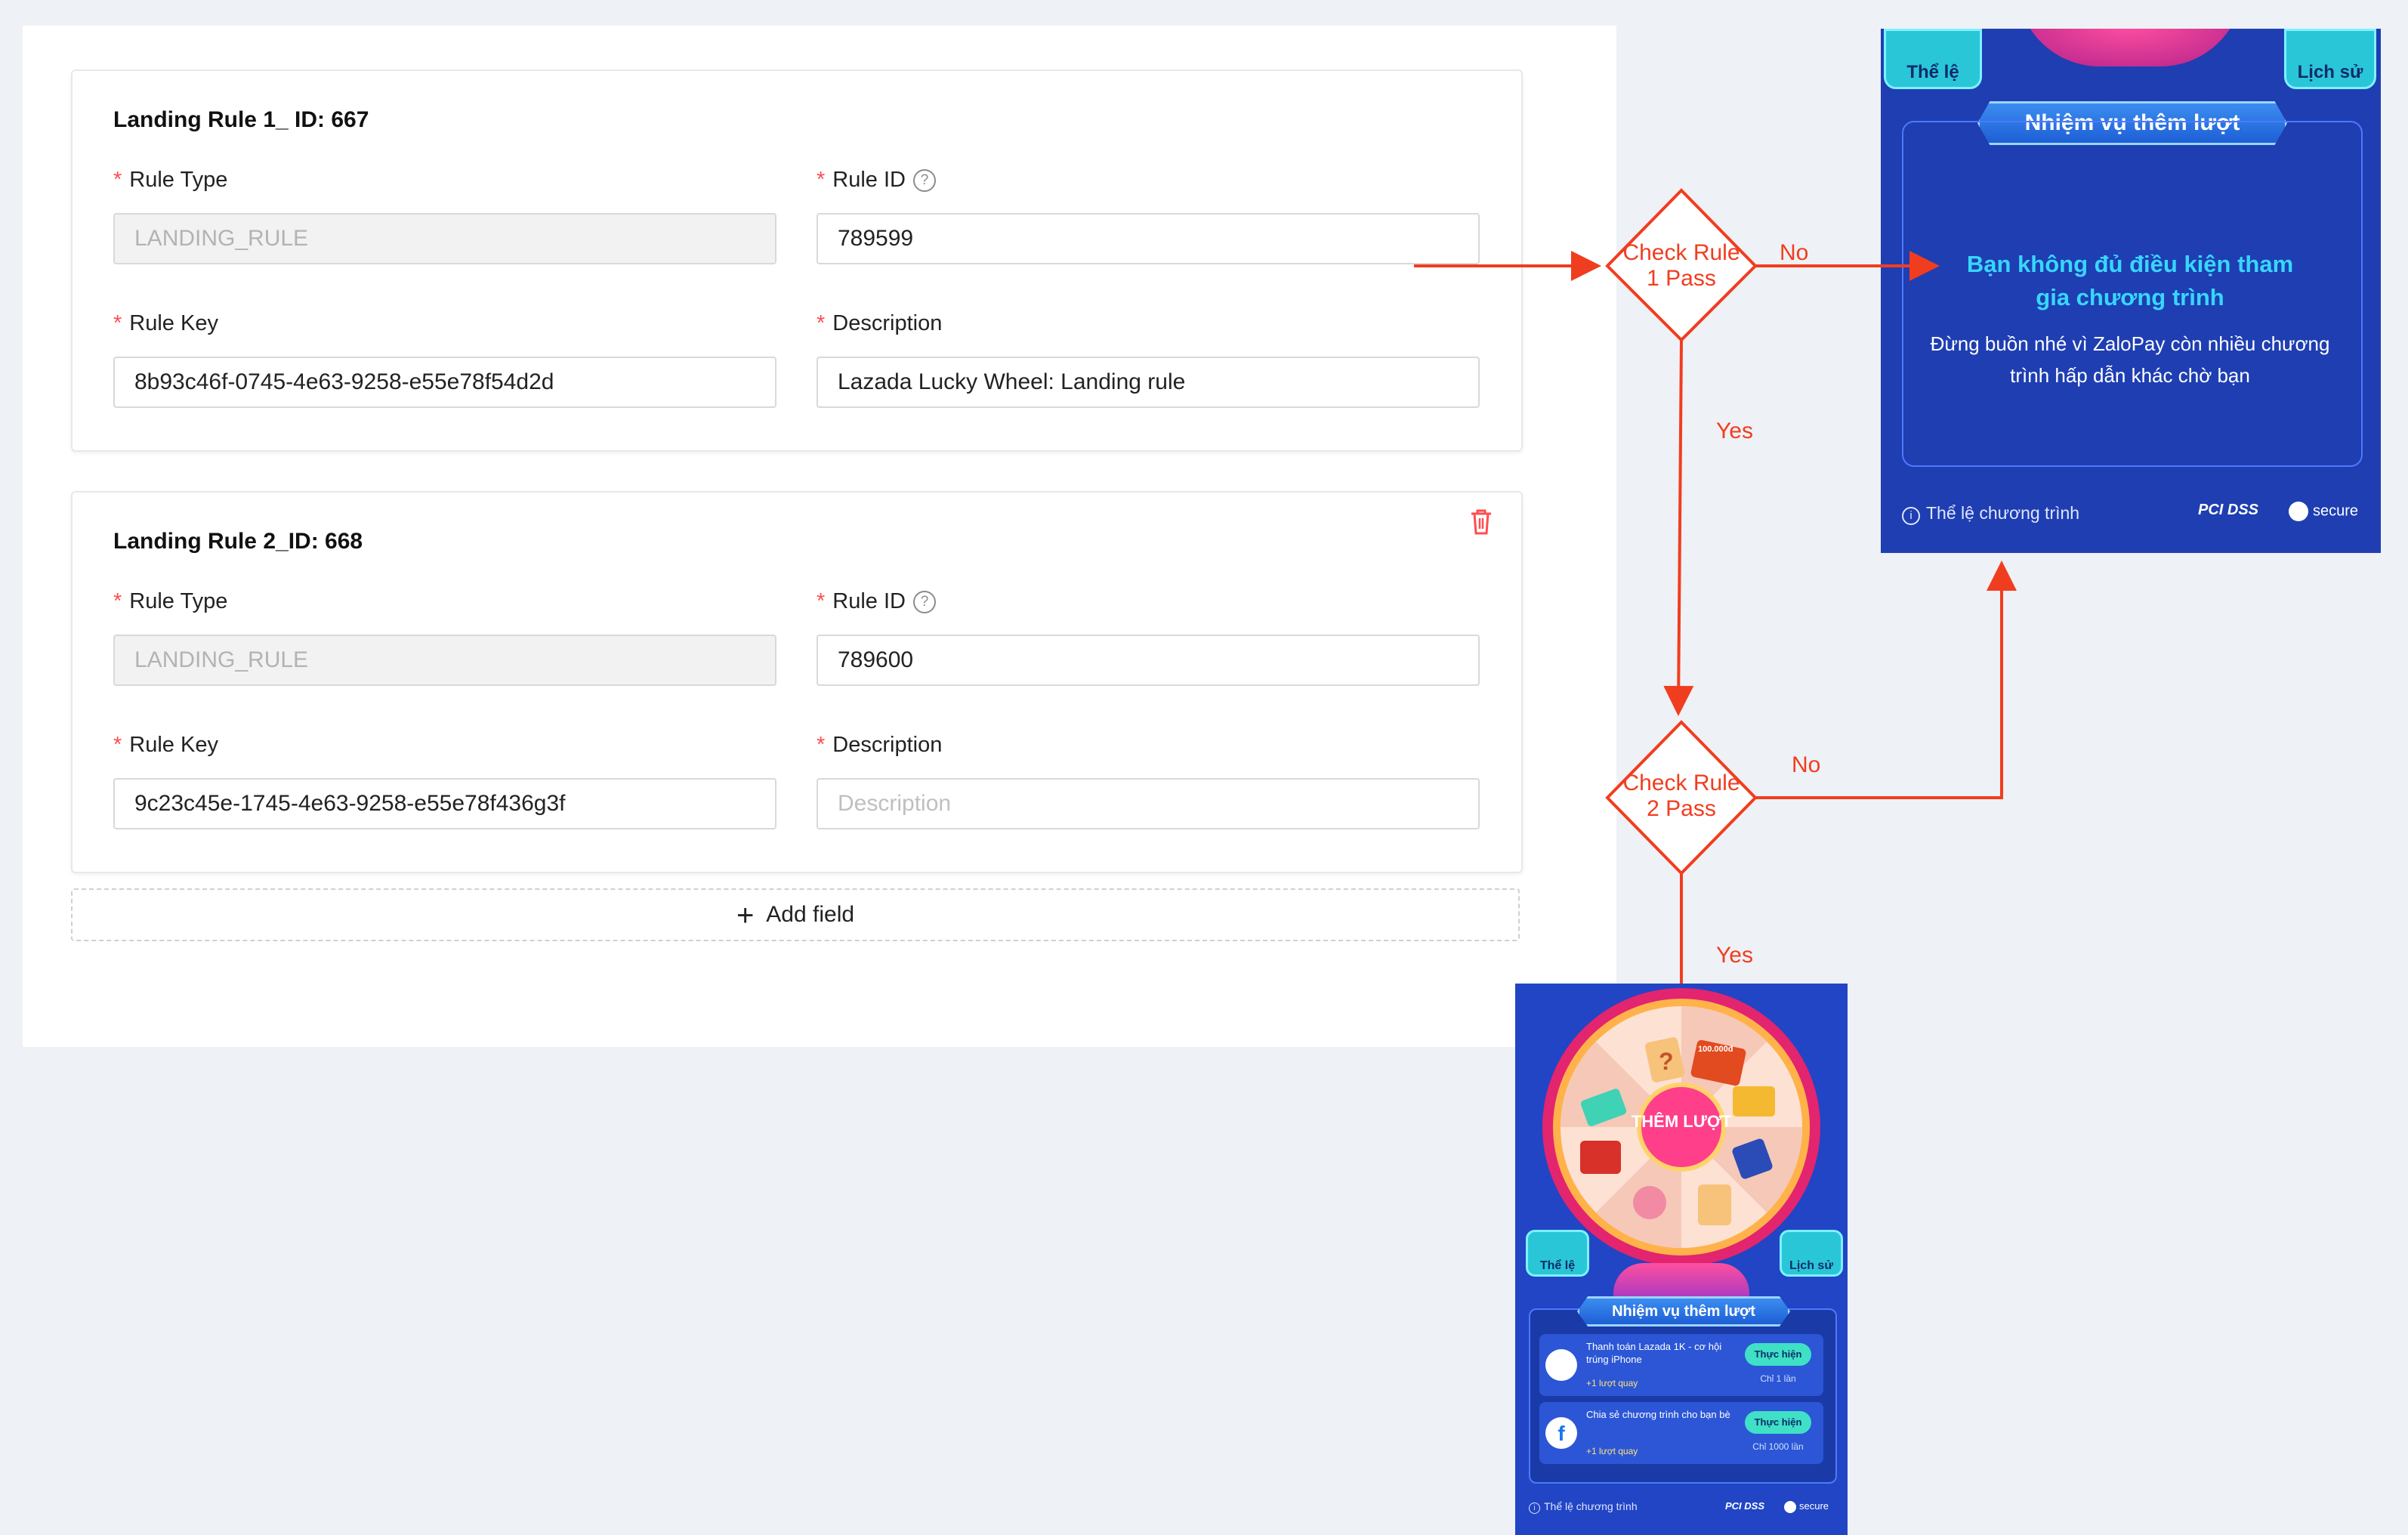  Describe the element at coordinates (1734, 956) in the screenshot. I see `yes-label-2: Yes` at that location.